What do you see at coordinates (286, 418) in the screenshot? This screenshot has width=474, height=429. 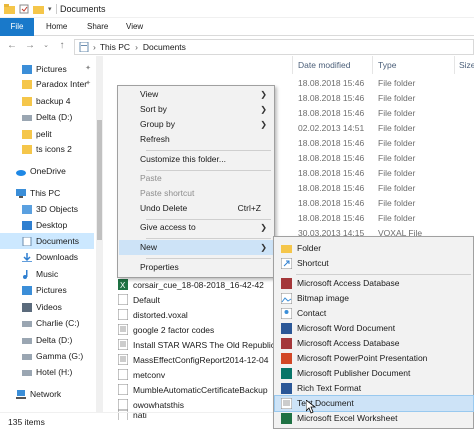 I see `excel-icon` at bounding box center [286, 418].